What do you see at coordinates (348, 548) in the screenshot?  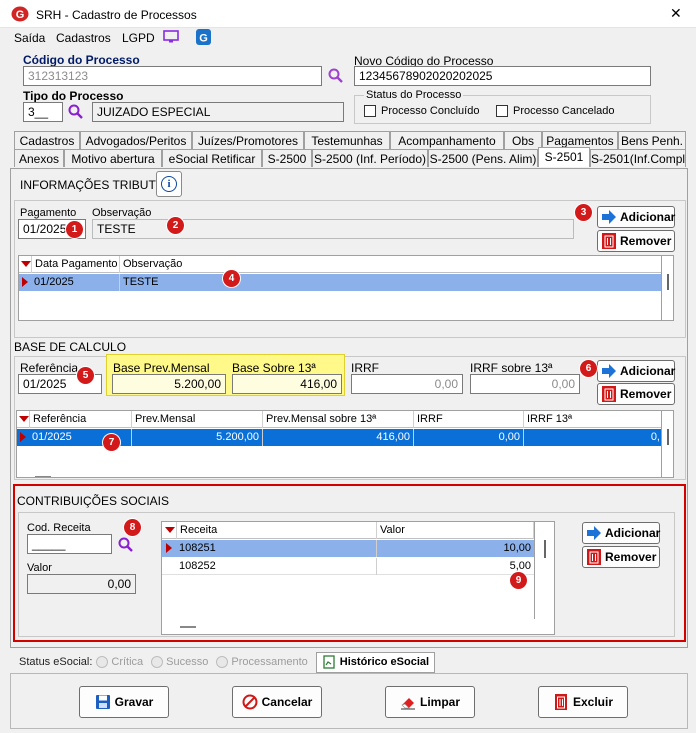 I see `table-row: 108251 10,00` at bounding box center [348, 548].